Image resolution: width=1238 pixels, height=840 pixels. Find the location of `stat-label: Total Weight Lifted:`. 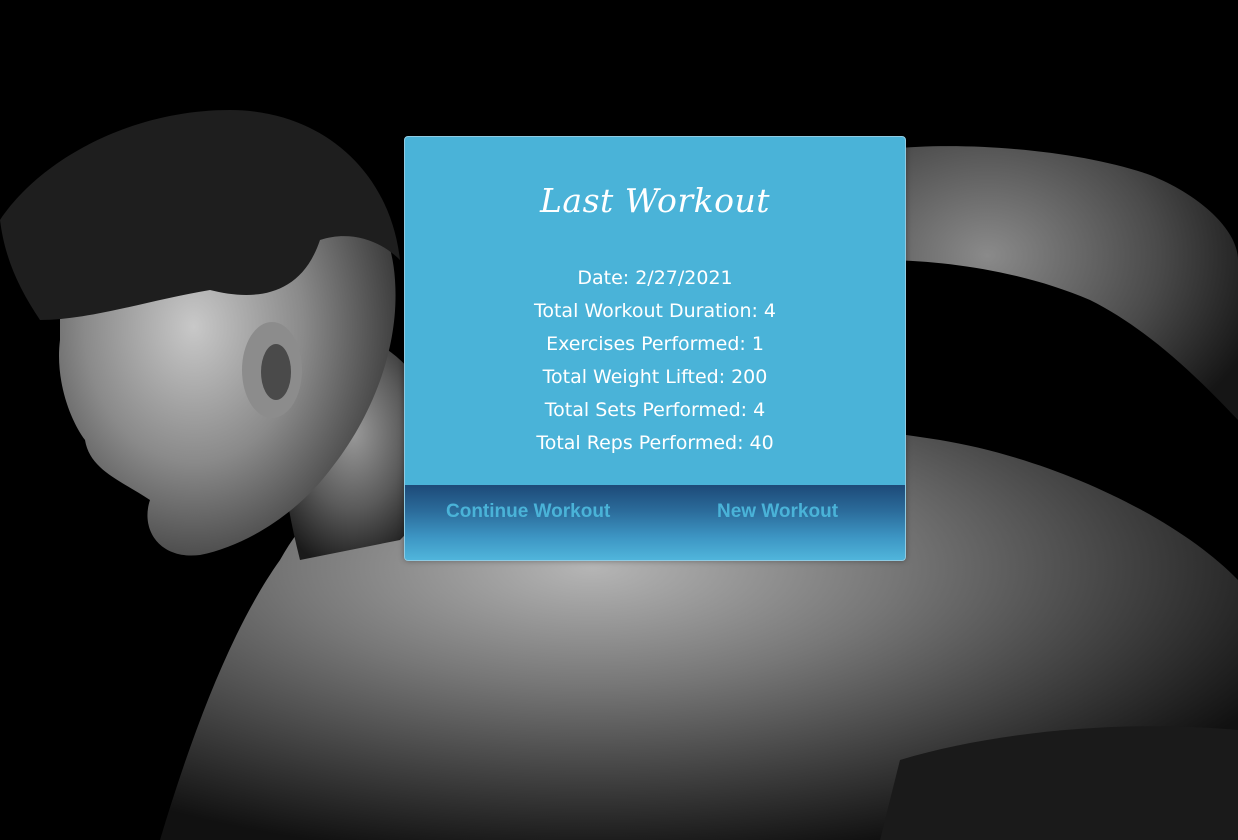

stat-label: Total Weight Lifted: is located at coordinates (634, 377).